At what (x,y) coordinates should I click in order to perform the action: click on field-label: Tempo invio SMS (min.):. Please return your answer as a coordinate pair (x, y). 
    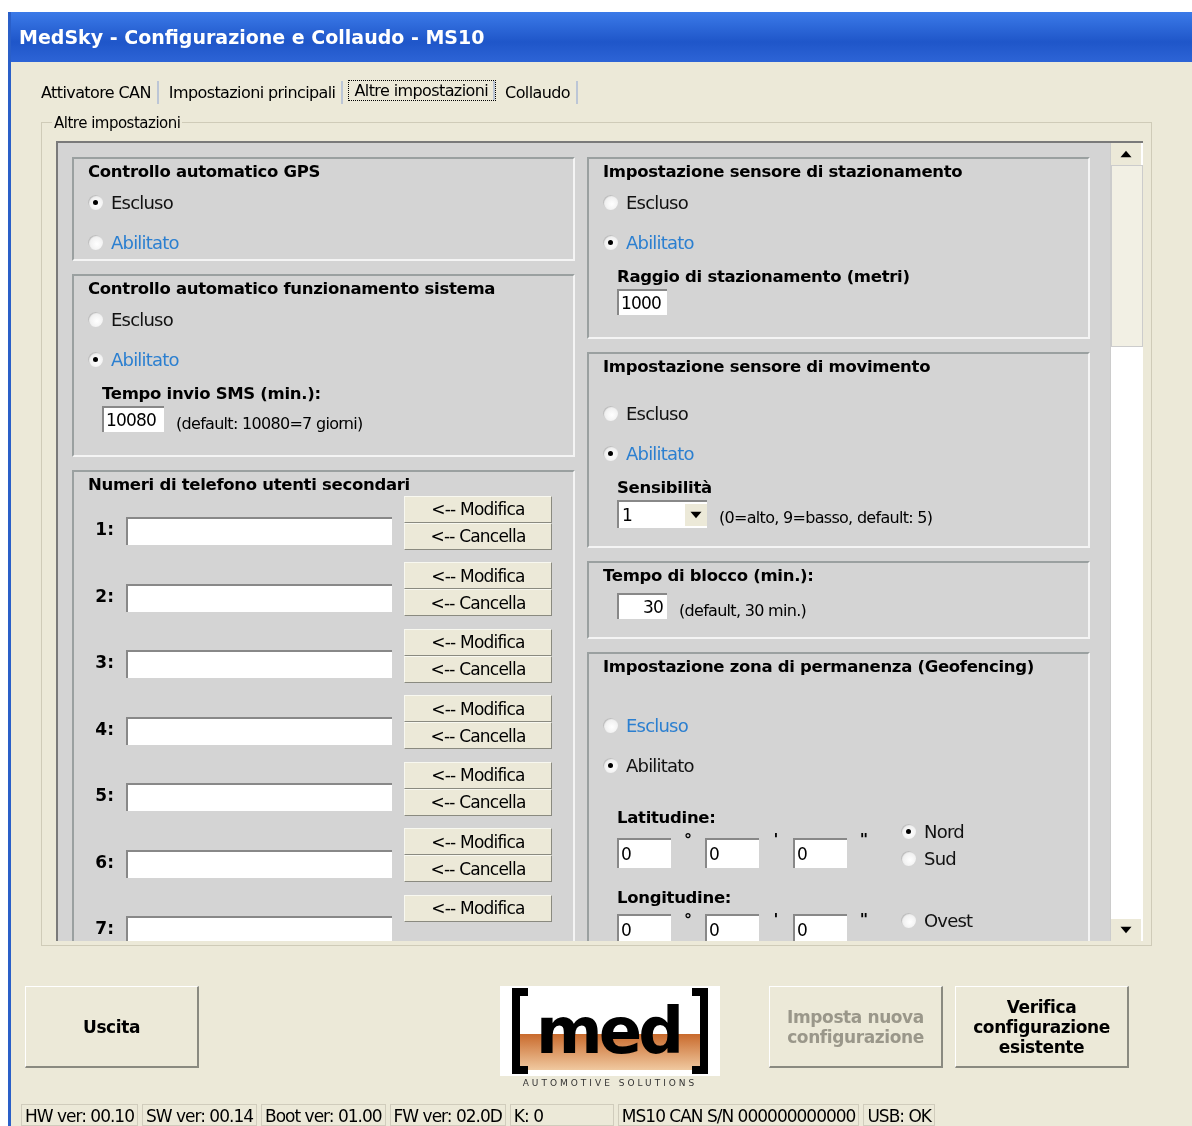
    Looking at the image, I should click on (212, 393).